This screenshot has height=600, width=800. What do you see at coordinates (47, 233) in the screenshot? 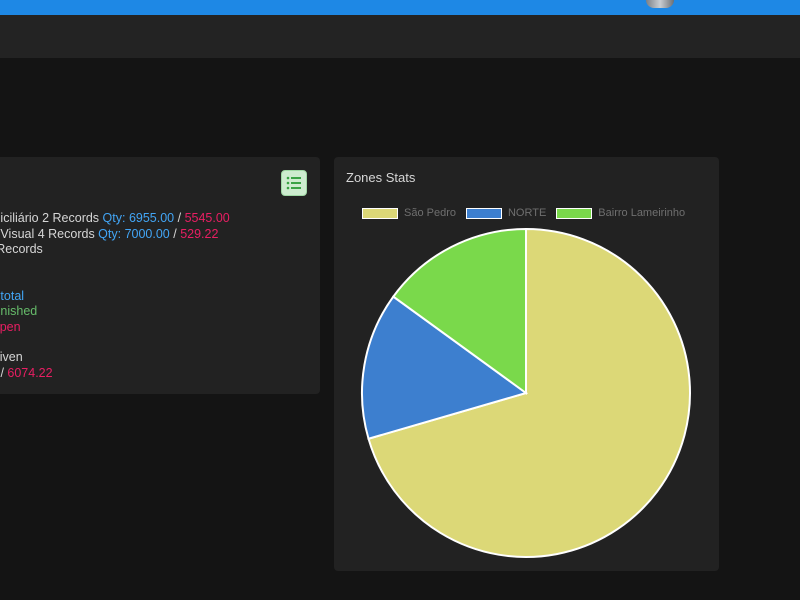
I see `record-name: o Visual 4 Records` at bounding box center [47, 233].